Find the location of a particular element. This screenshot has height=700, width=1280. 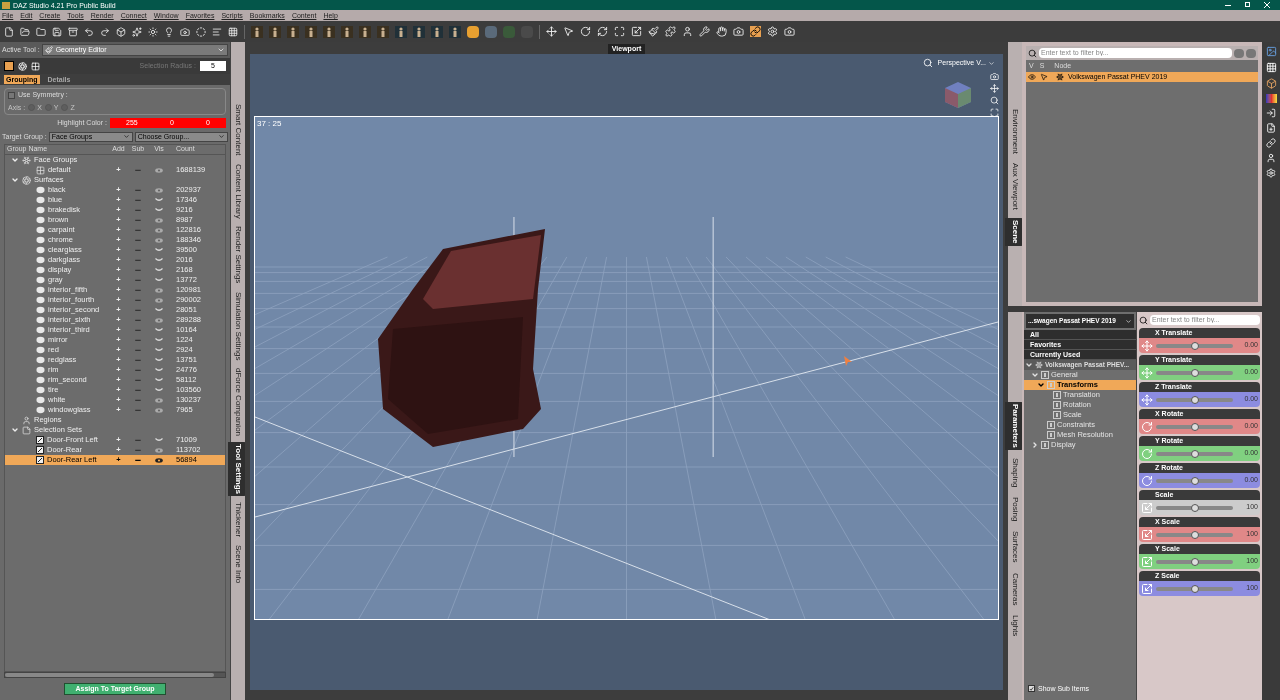

pointer-icon is located at coordinates (1044, 77).